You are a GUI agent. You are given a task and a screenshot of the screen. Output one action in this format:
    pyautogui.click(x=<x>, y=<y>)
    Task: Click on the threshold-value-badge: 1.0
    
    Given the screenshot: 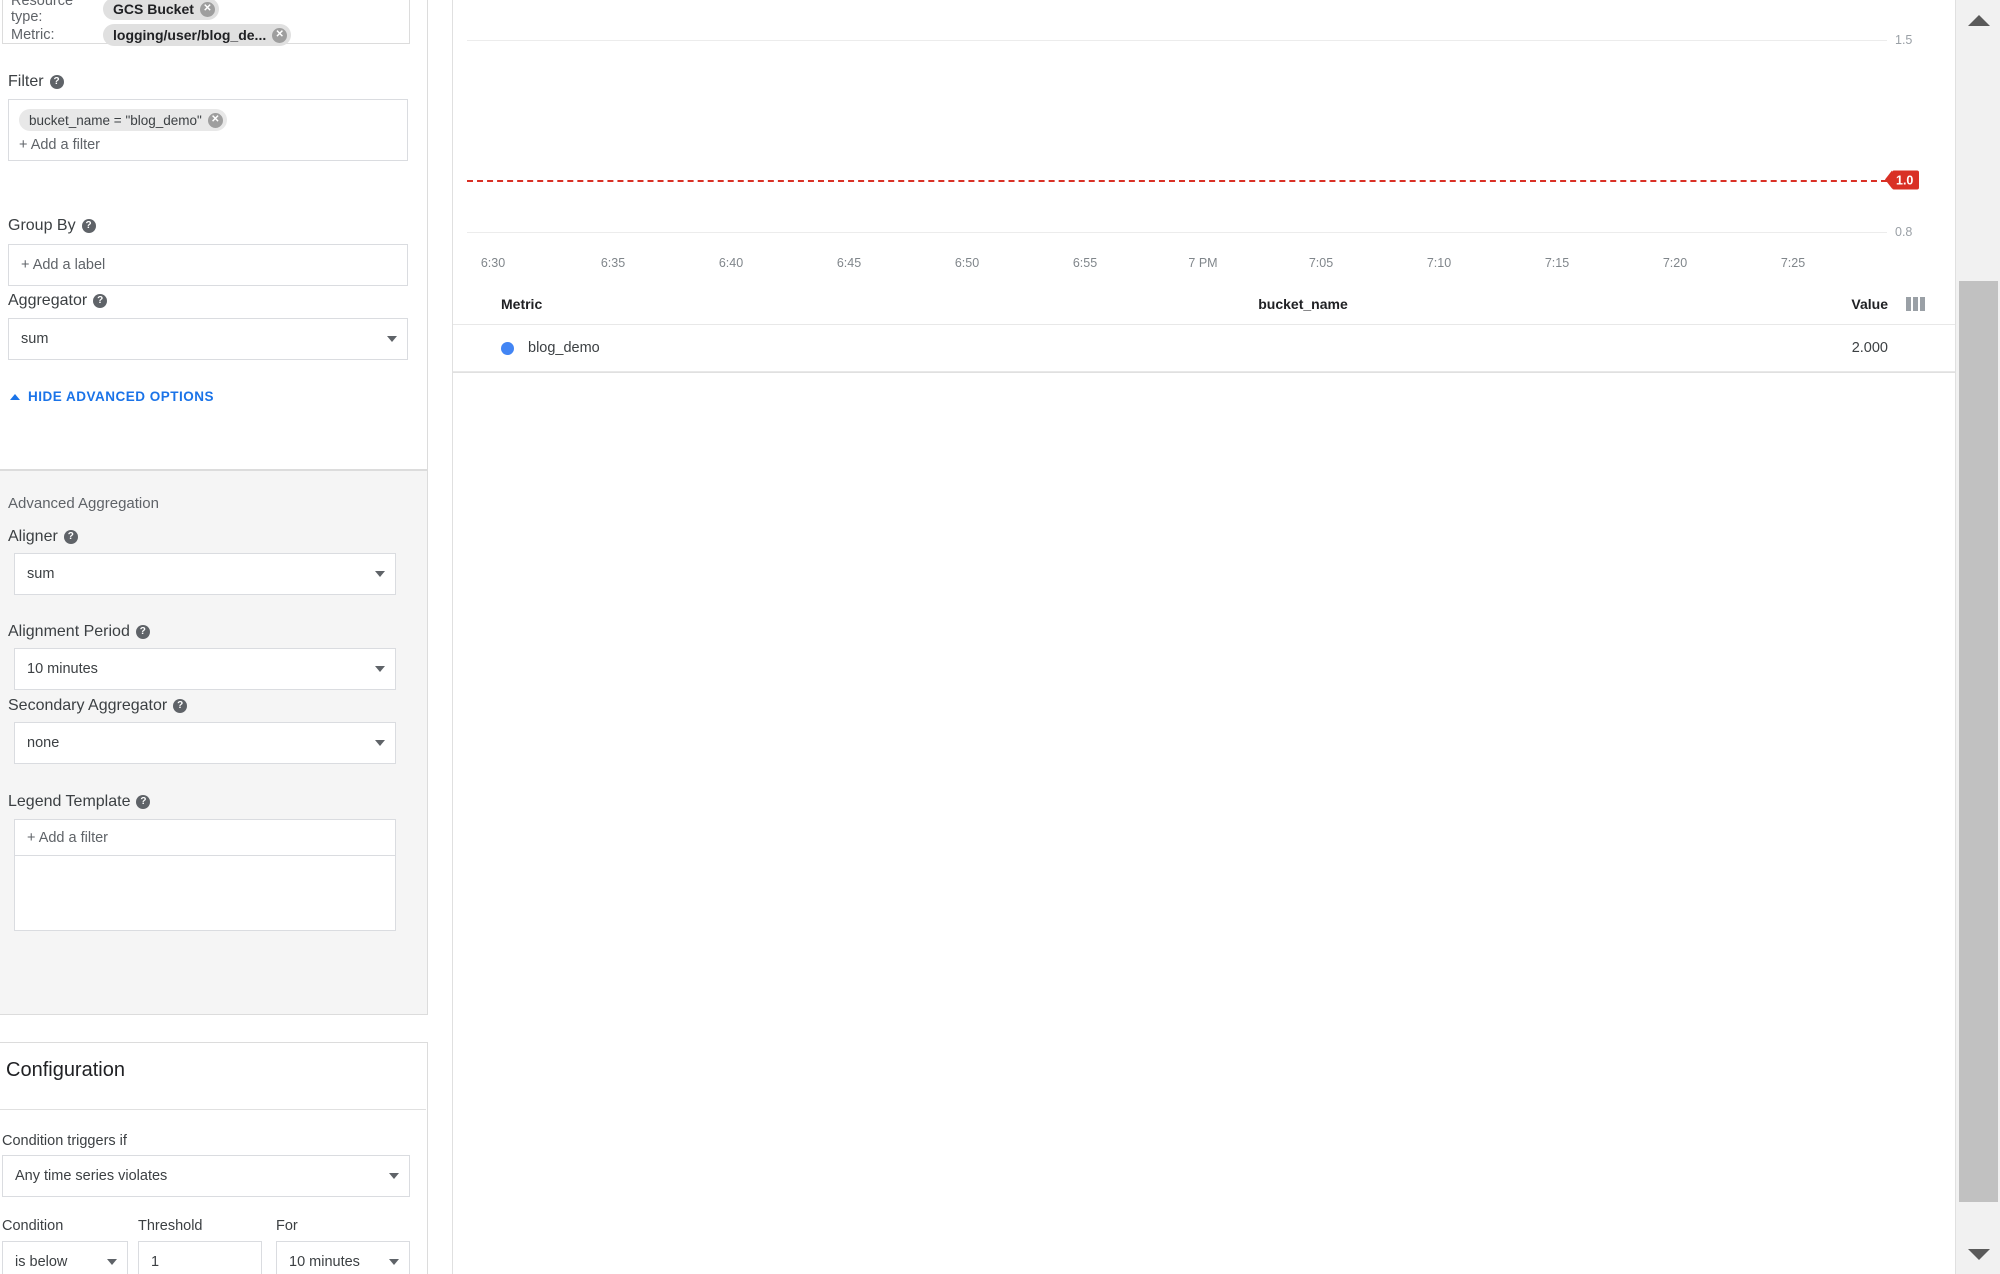 What is the action you would take?
    pyautogui.click(x=1902, y=180)
    